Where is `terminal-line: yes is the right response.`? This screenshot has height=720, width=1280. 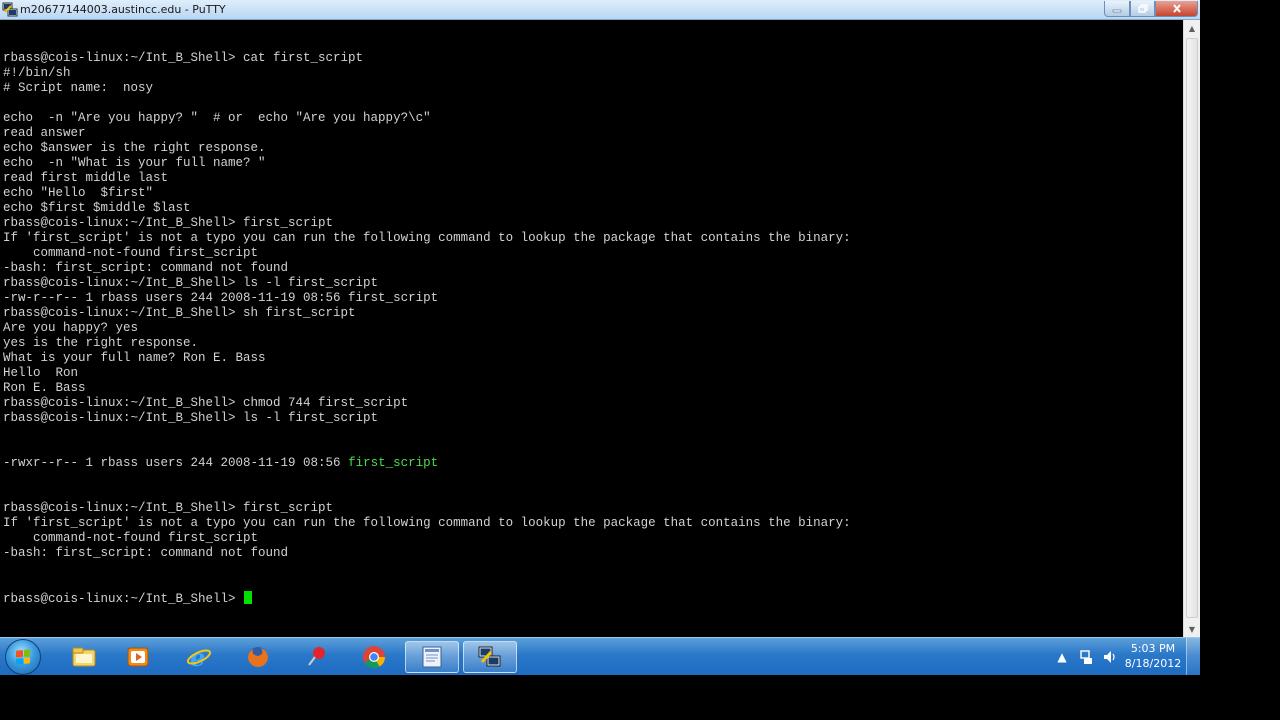 terminal-line: yes is the right response. is located at coordinates (101, 343).